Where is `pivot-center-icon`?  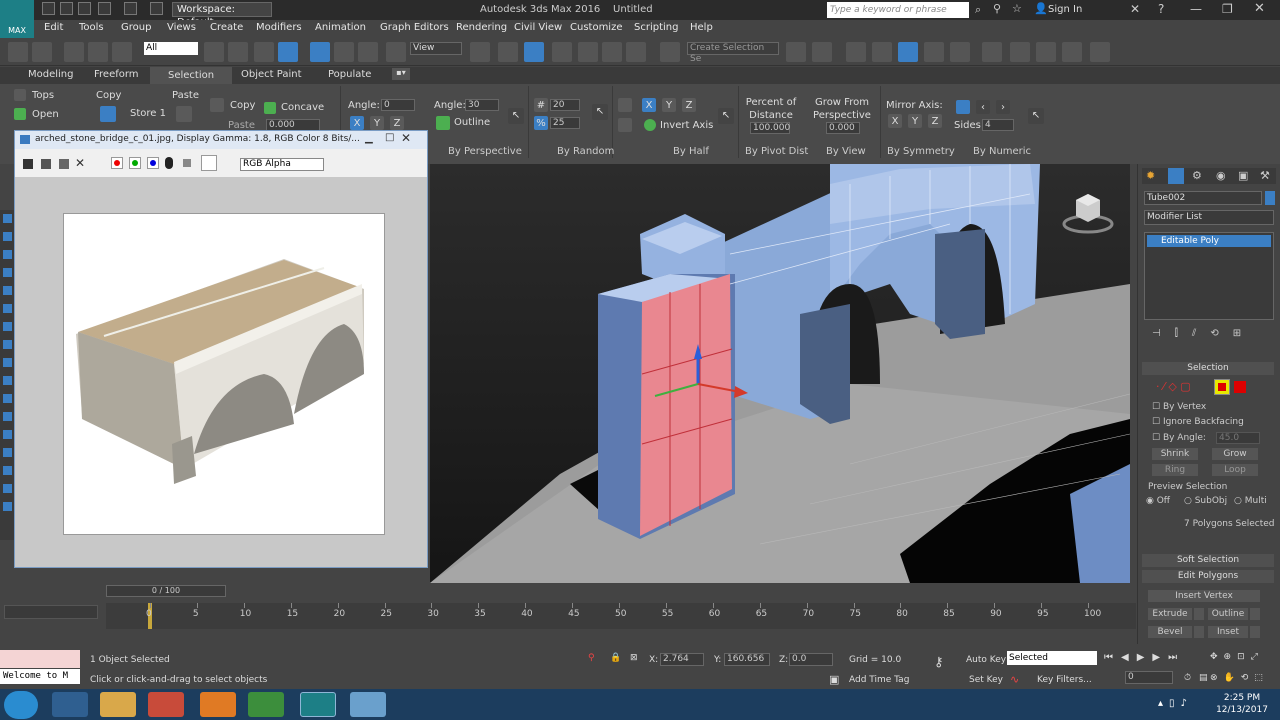 pivot-center-icon is located at coordinates (480, 52).